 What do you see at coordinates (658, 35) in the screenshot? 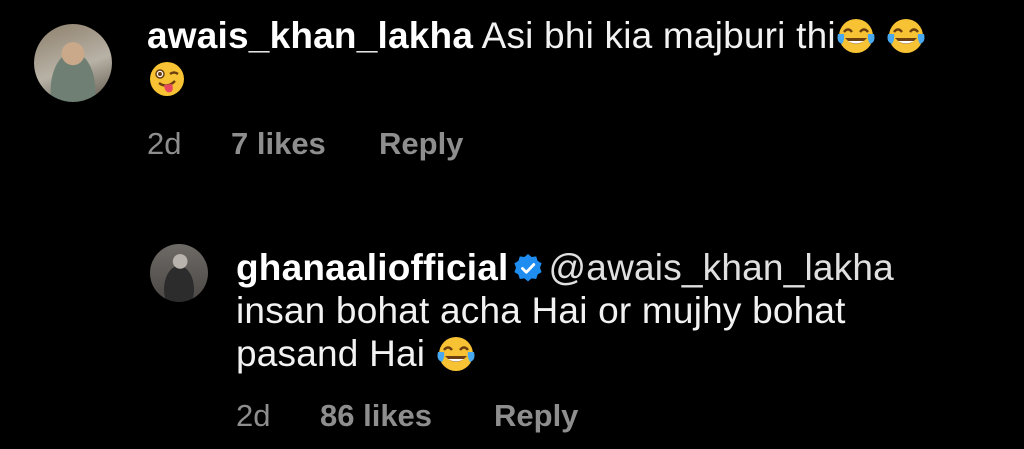
I see `comment-text: Asi bhi kia majburi thi` at bounding box center [658, 35].